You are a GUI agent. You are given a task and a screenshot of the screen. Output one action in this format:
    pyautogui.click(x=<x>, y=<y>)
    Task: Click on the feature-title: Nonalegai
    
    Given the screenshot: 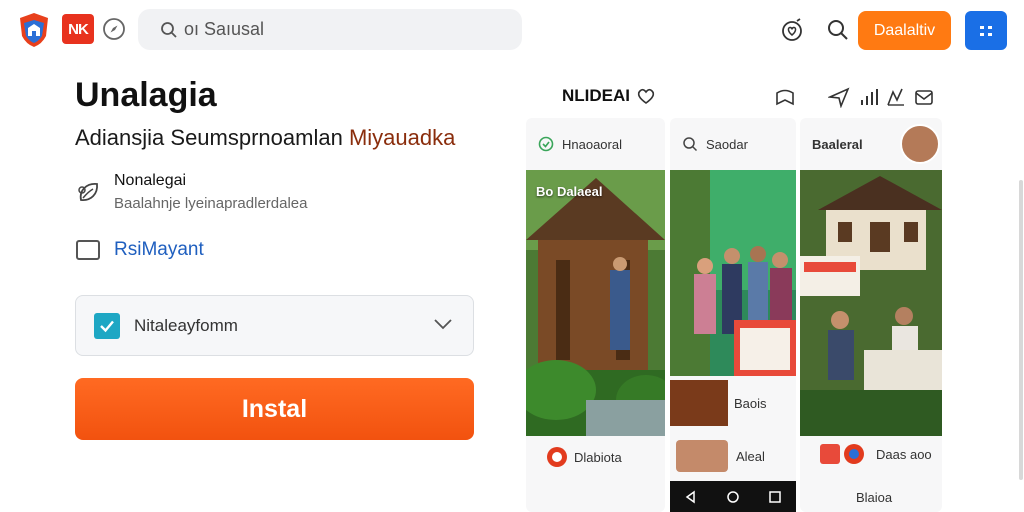 What is the action you would take?
    pyautogui.click(x=150, y=180)
    